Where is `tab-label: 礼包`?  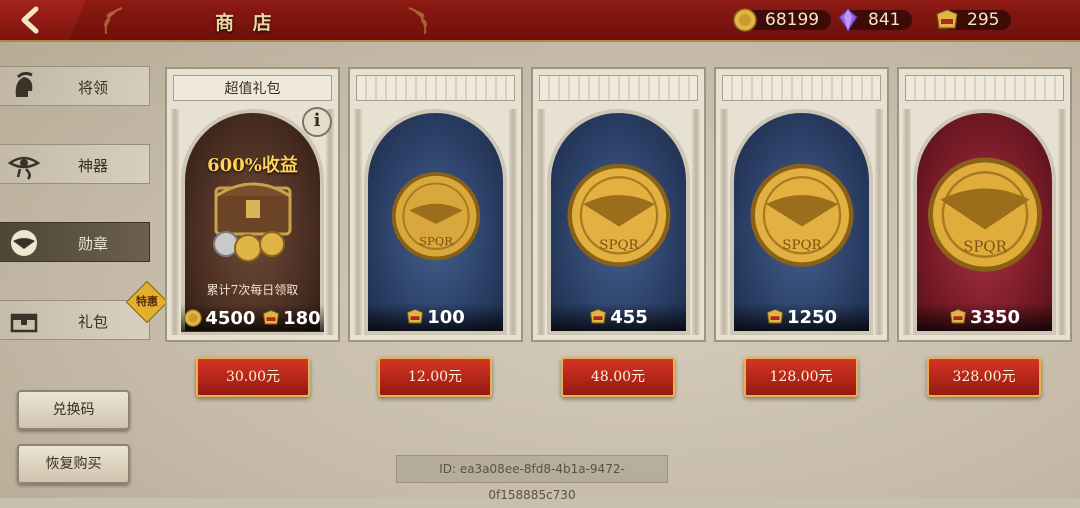
tab-label: 礼包 is located at coordinates (93, 322).